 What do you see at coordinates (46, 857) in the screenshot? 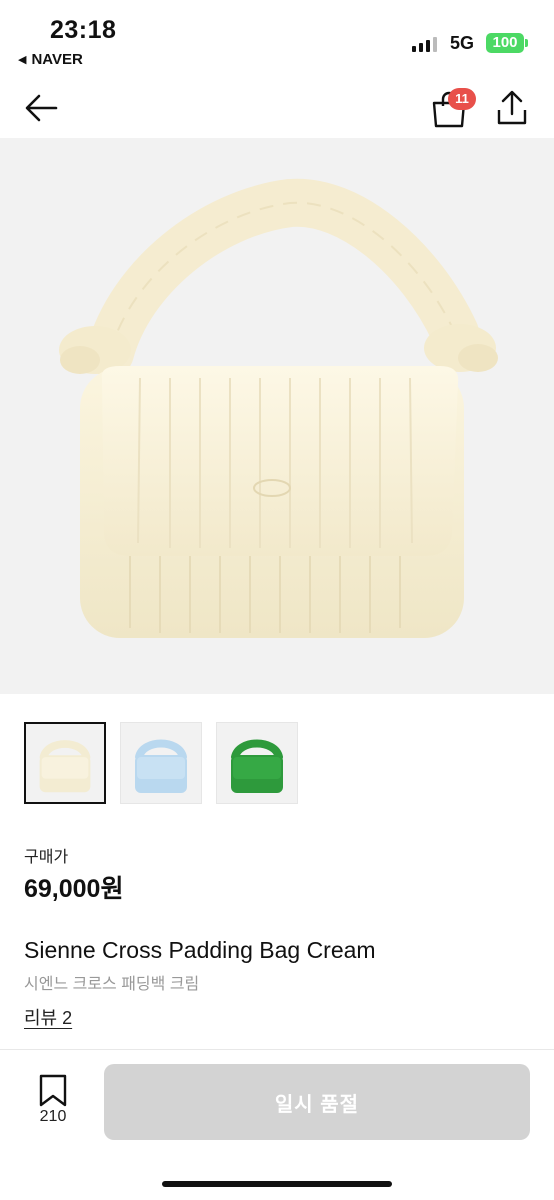
I see `price-label: 구매가` at bounding box center [46, 857].